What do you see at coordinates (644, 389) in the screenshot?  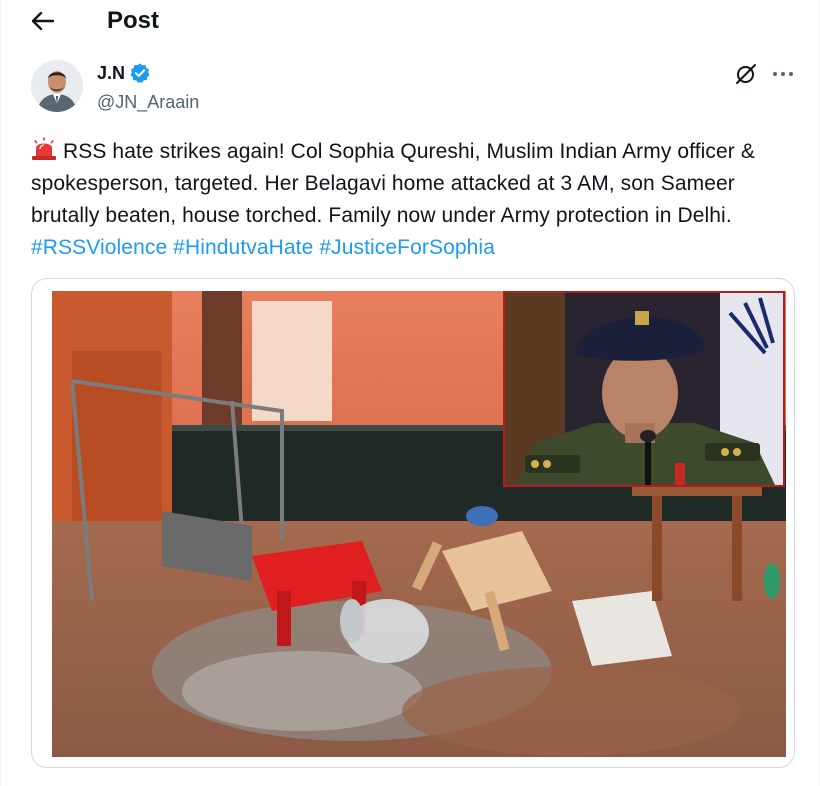 I see `officer-portrait-inset` at bounding box center [644, 389].